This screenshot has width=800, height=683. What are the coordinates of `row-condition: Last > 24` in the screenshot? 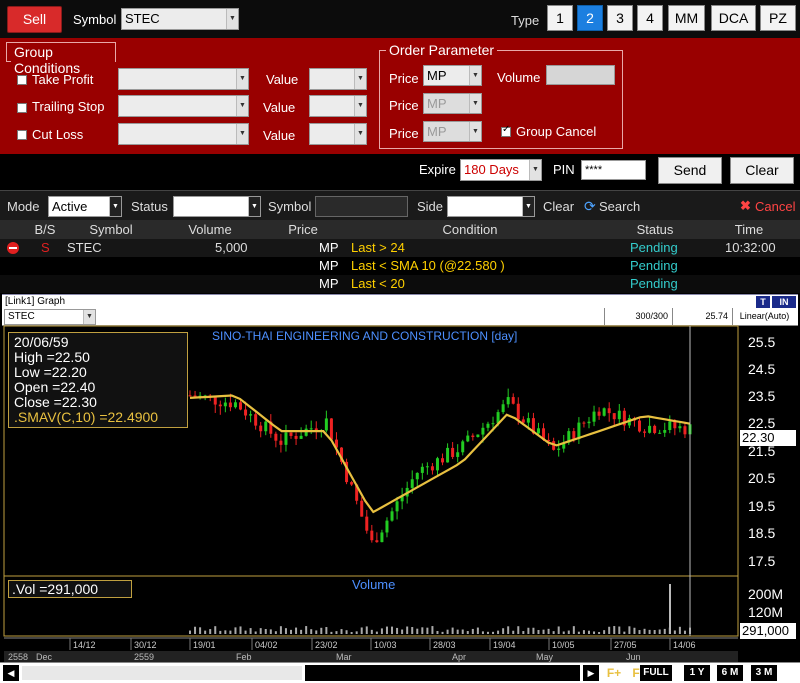 It's located at (378, 247).